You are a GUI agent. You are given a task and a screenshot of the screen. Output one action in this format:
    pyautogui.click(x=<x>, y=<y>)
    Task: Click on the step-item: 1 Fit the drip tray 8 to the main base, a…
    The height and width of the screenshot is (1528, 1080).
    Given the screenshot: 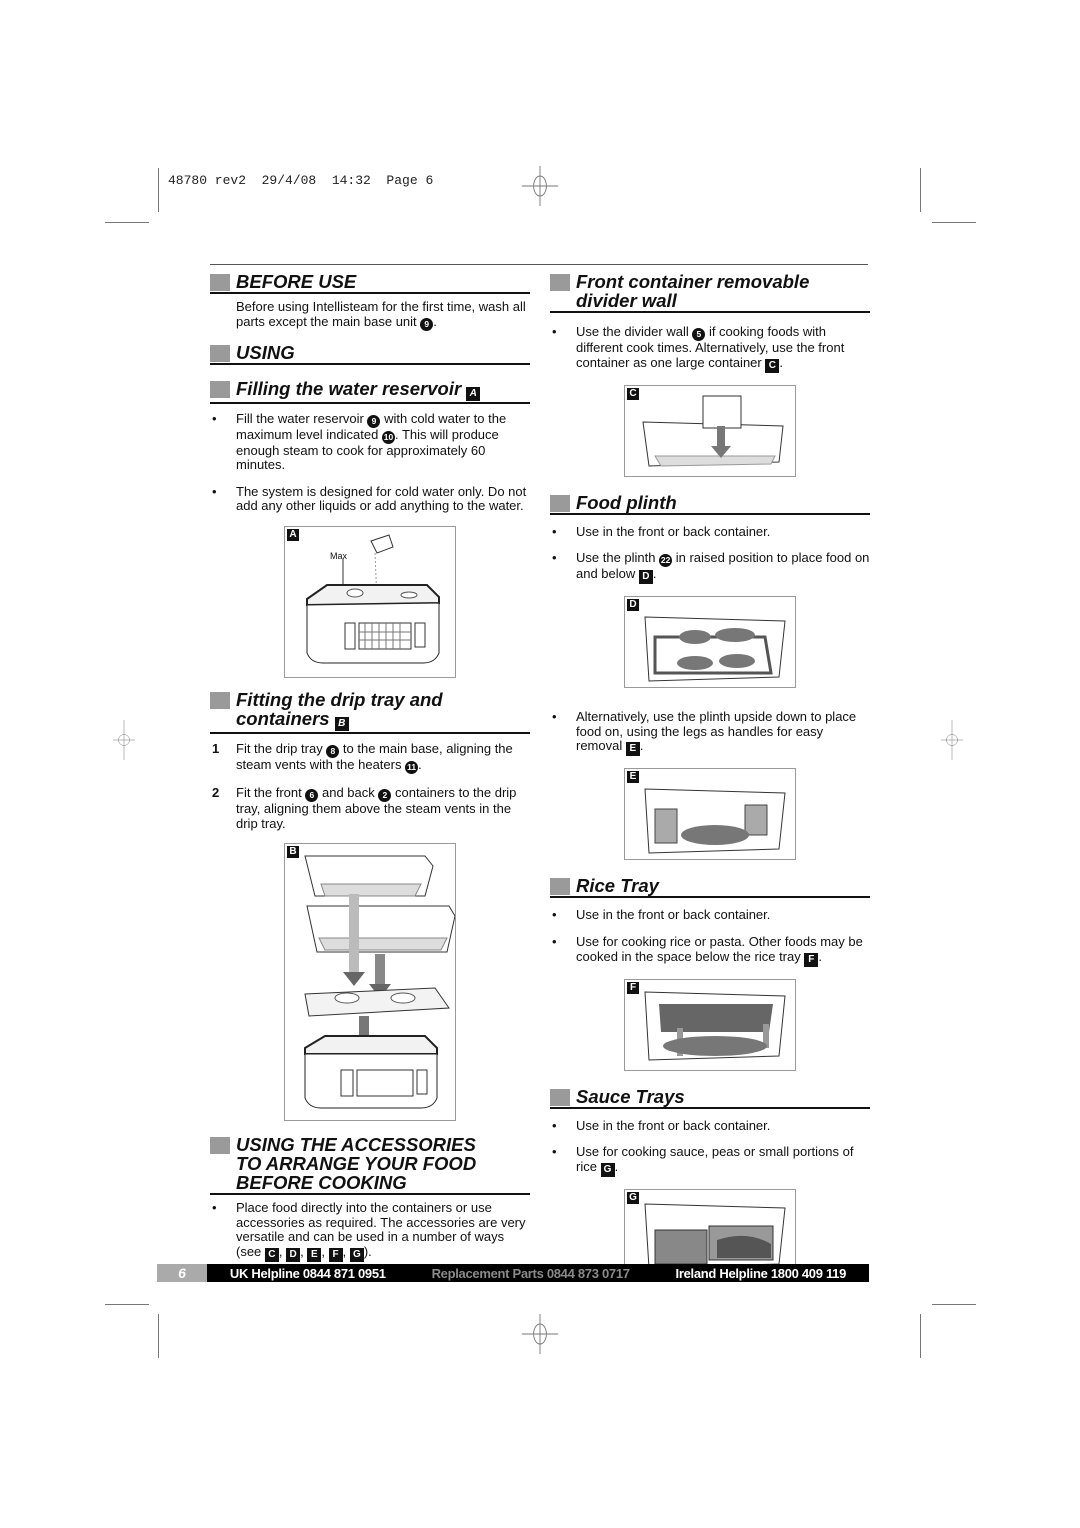 What is the action you would take?
    pyautogui.click(x=362, y=757)
    